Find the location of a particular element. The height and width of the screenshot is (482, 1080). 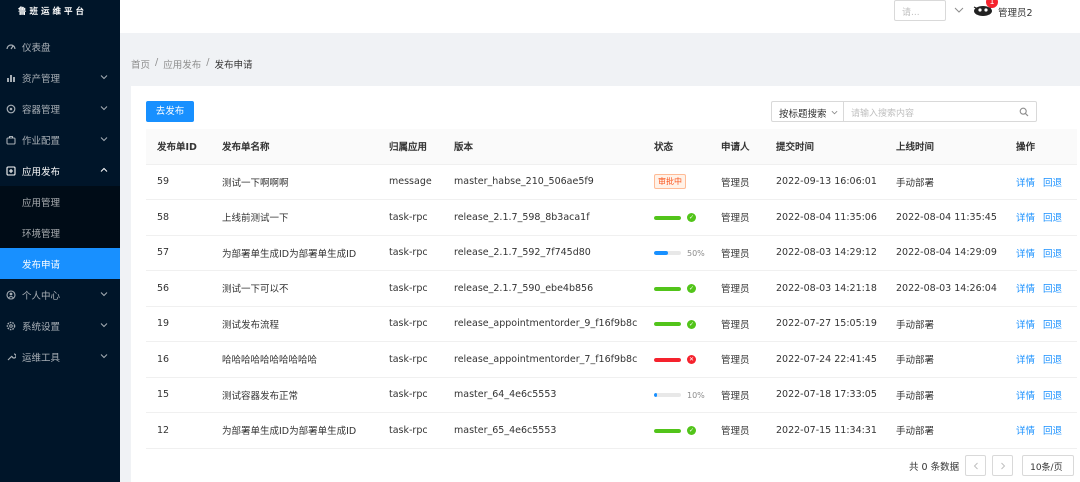

search-type-select: 按标题搜索 is located at coordinates (807, 111).